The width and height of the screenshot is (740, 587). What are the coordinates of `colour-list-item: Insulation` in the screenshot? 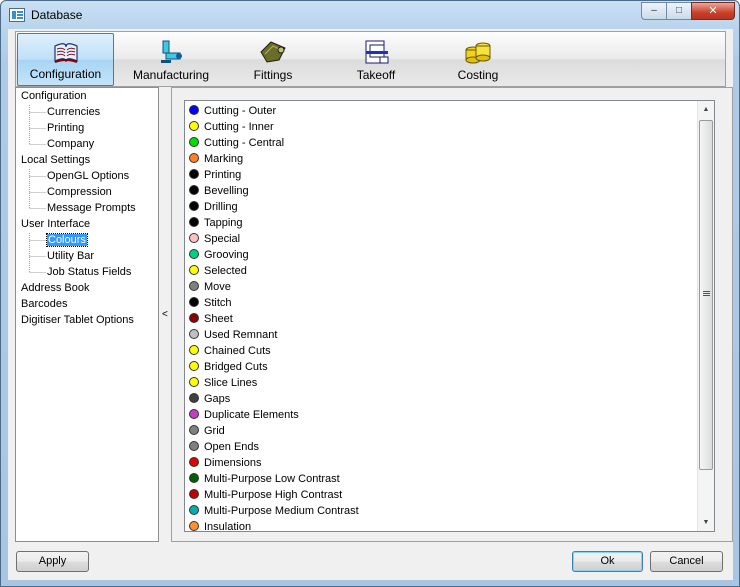 It's located at (220, 525).